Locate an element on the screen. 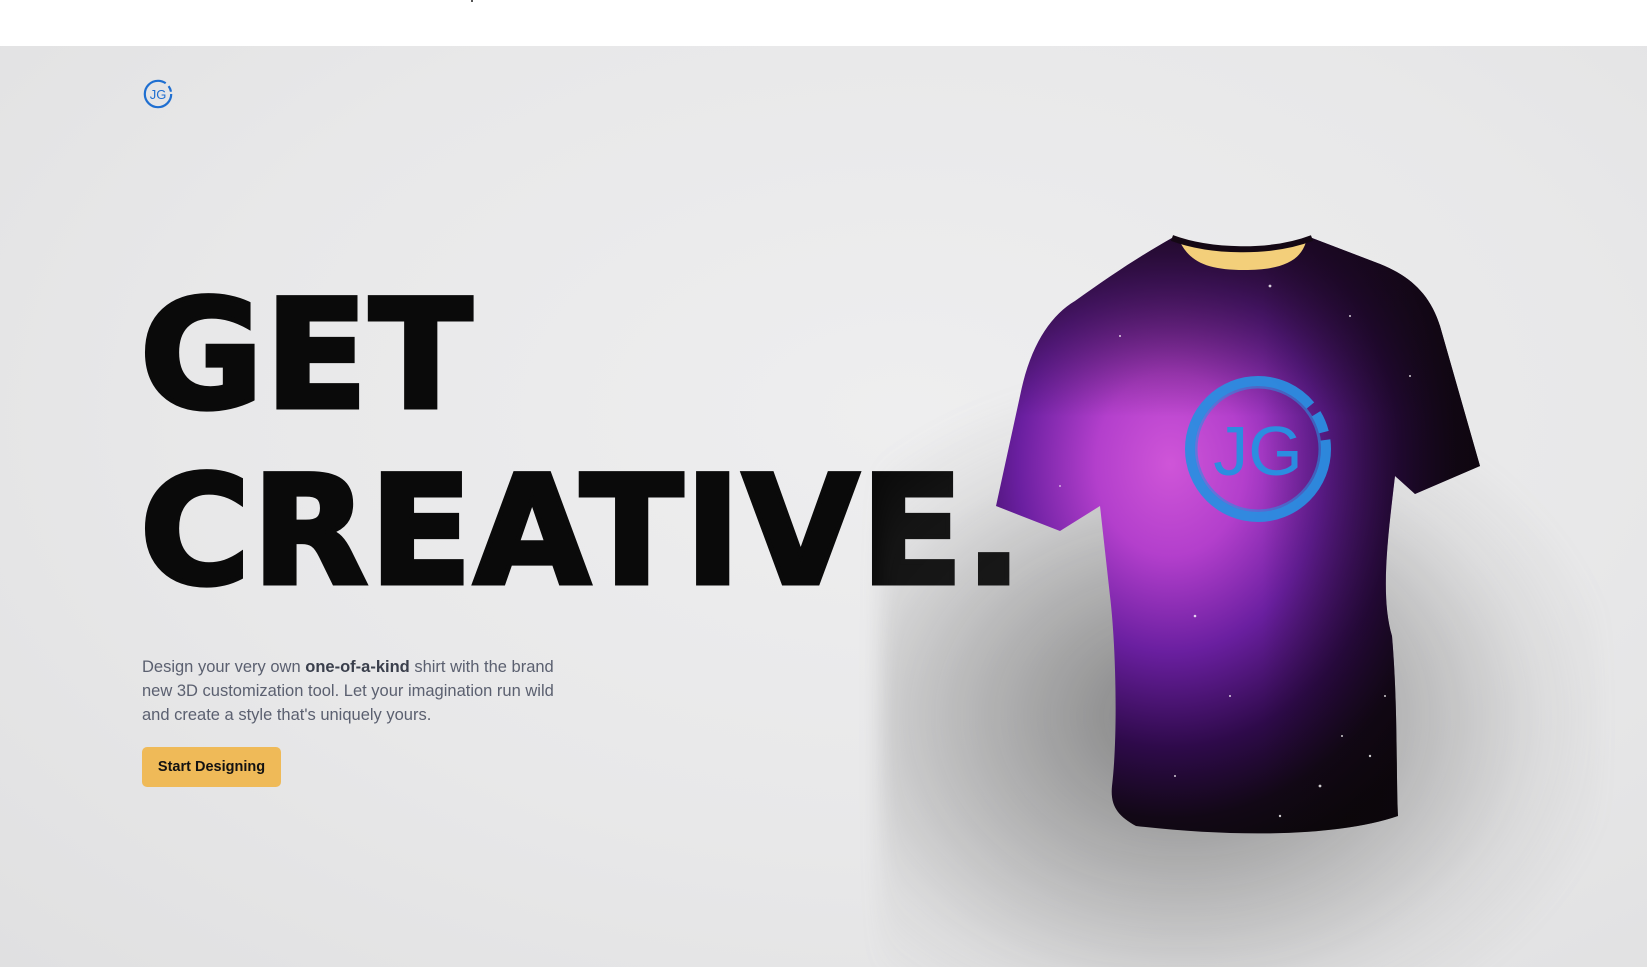  browser-top-bar is located at coordinates (823, 23).